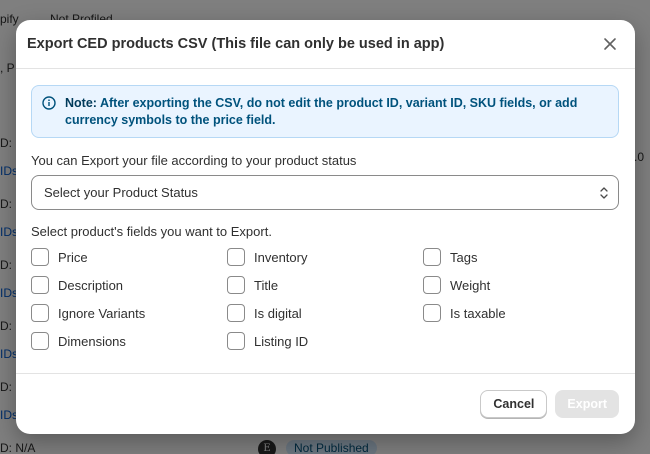 The width and height of the screenshot is (650, 454). I want to click on close-button, so click(610, 44).